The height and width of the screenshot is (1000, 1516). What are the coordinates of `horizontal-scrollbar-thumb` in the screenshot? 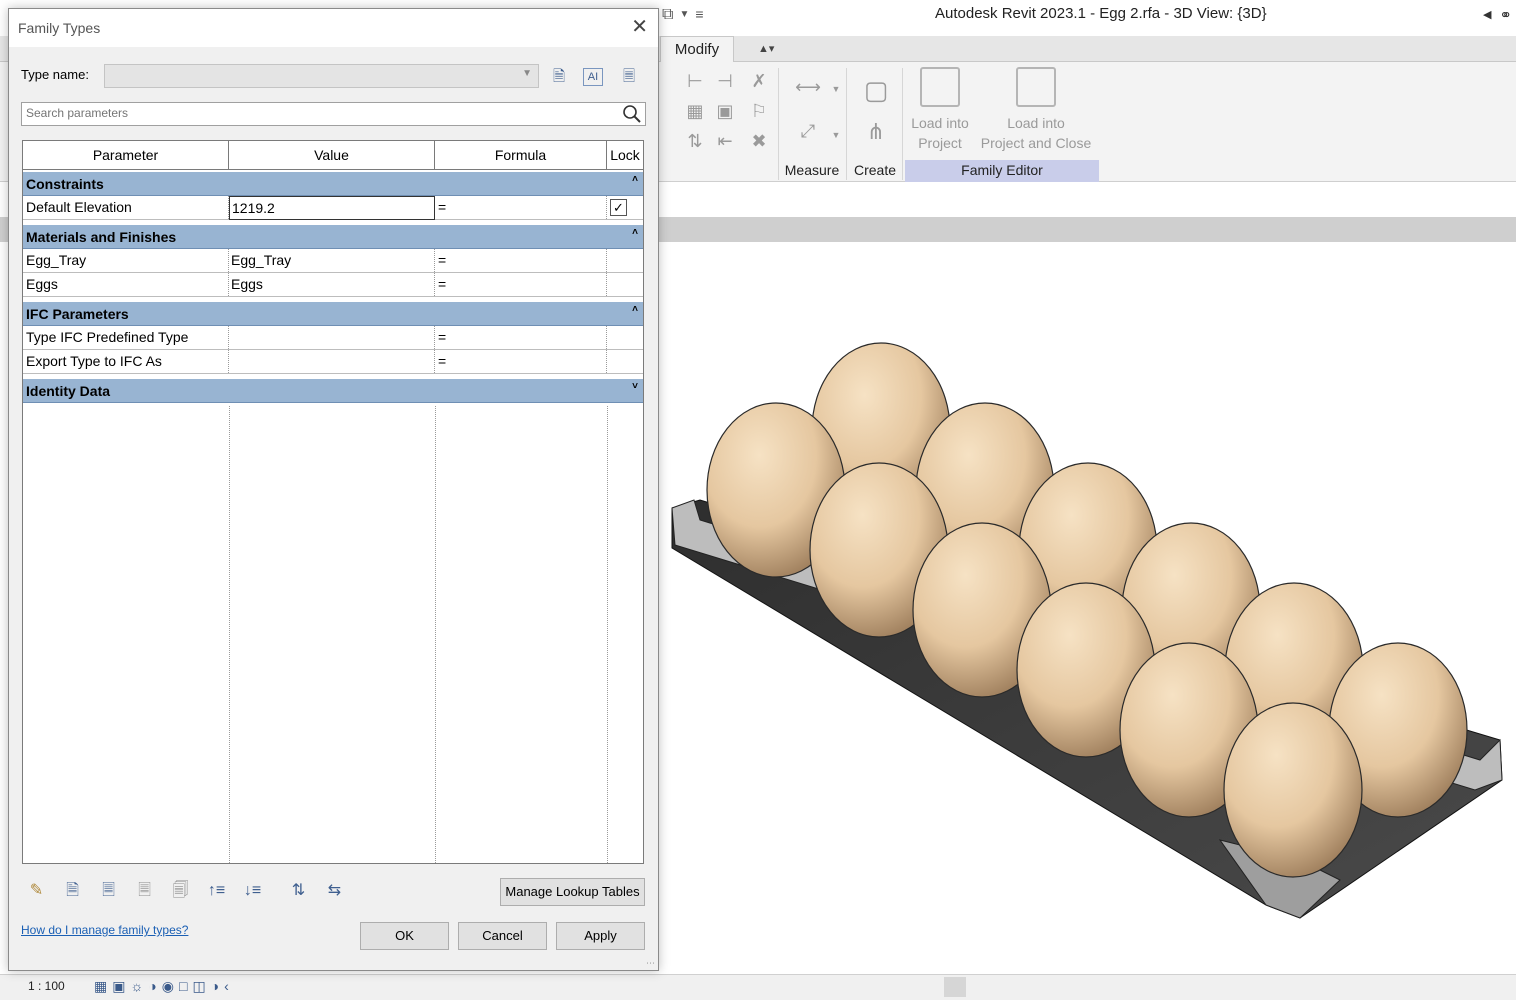 It's located at (955, 987).